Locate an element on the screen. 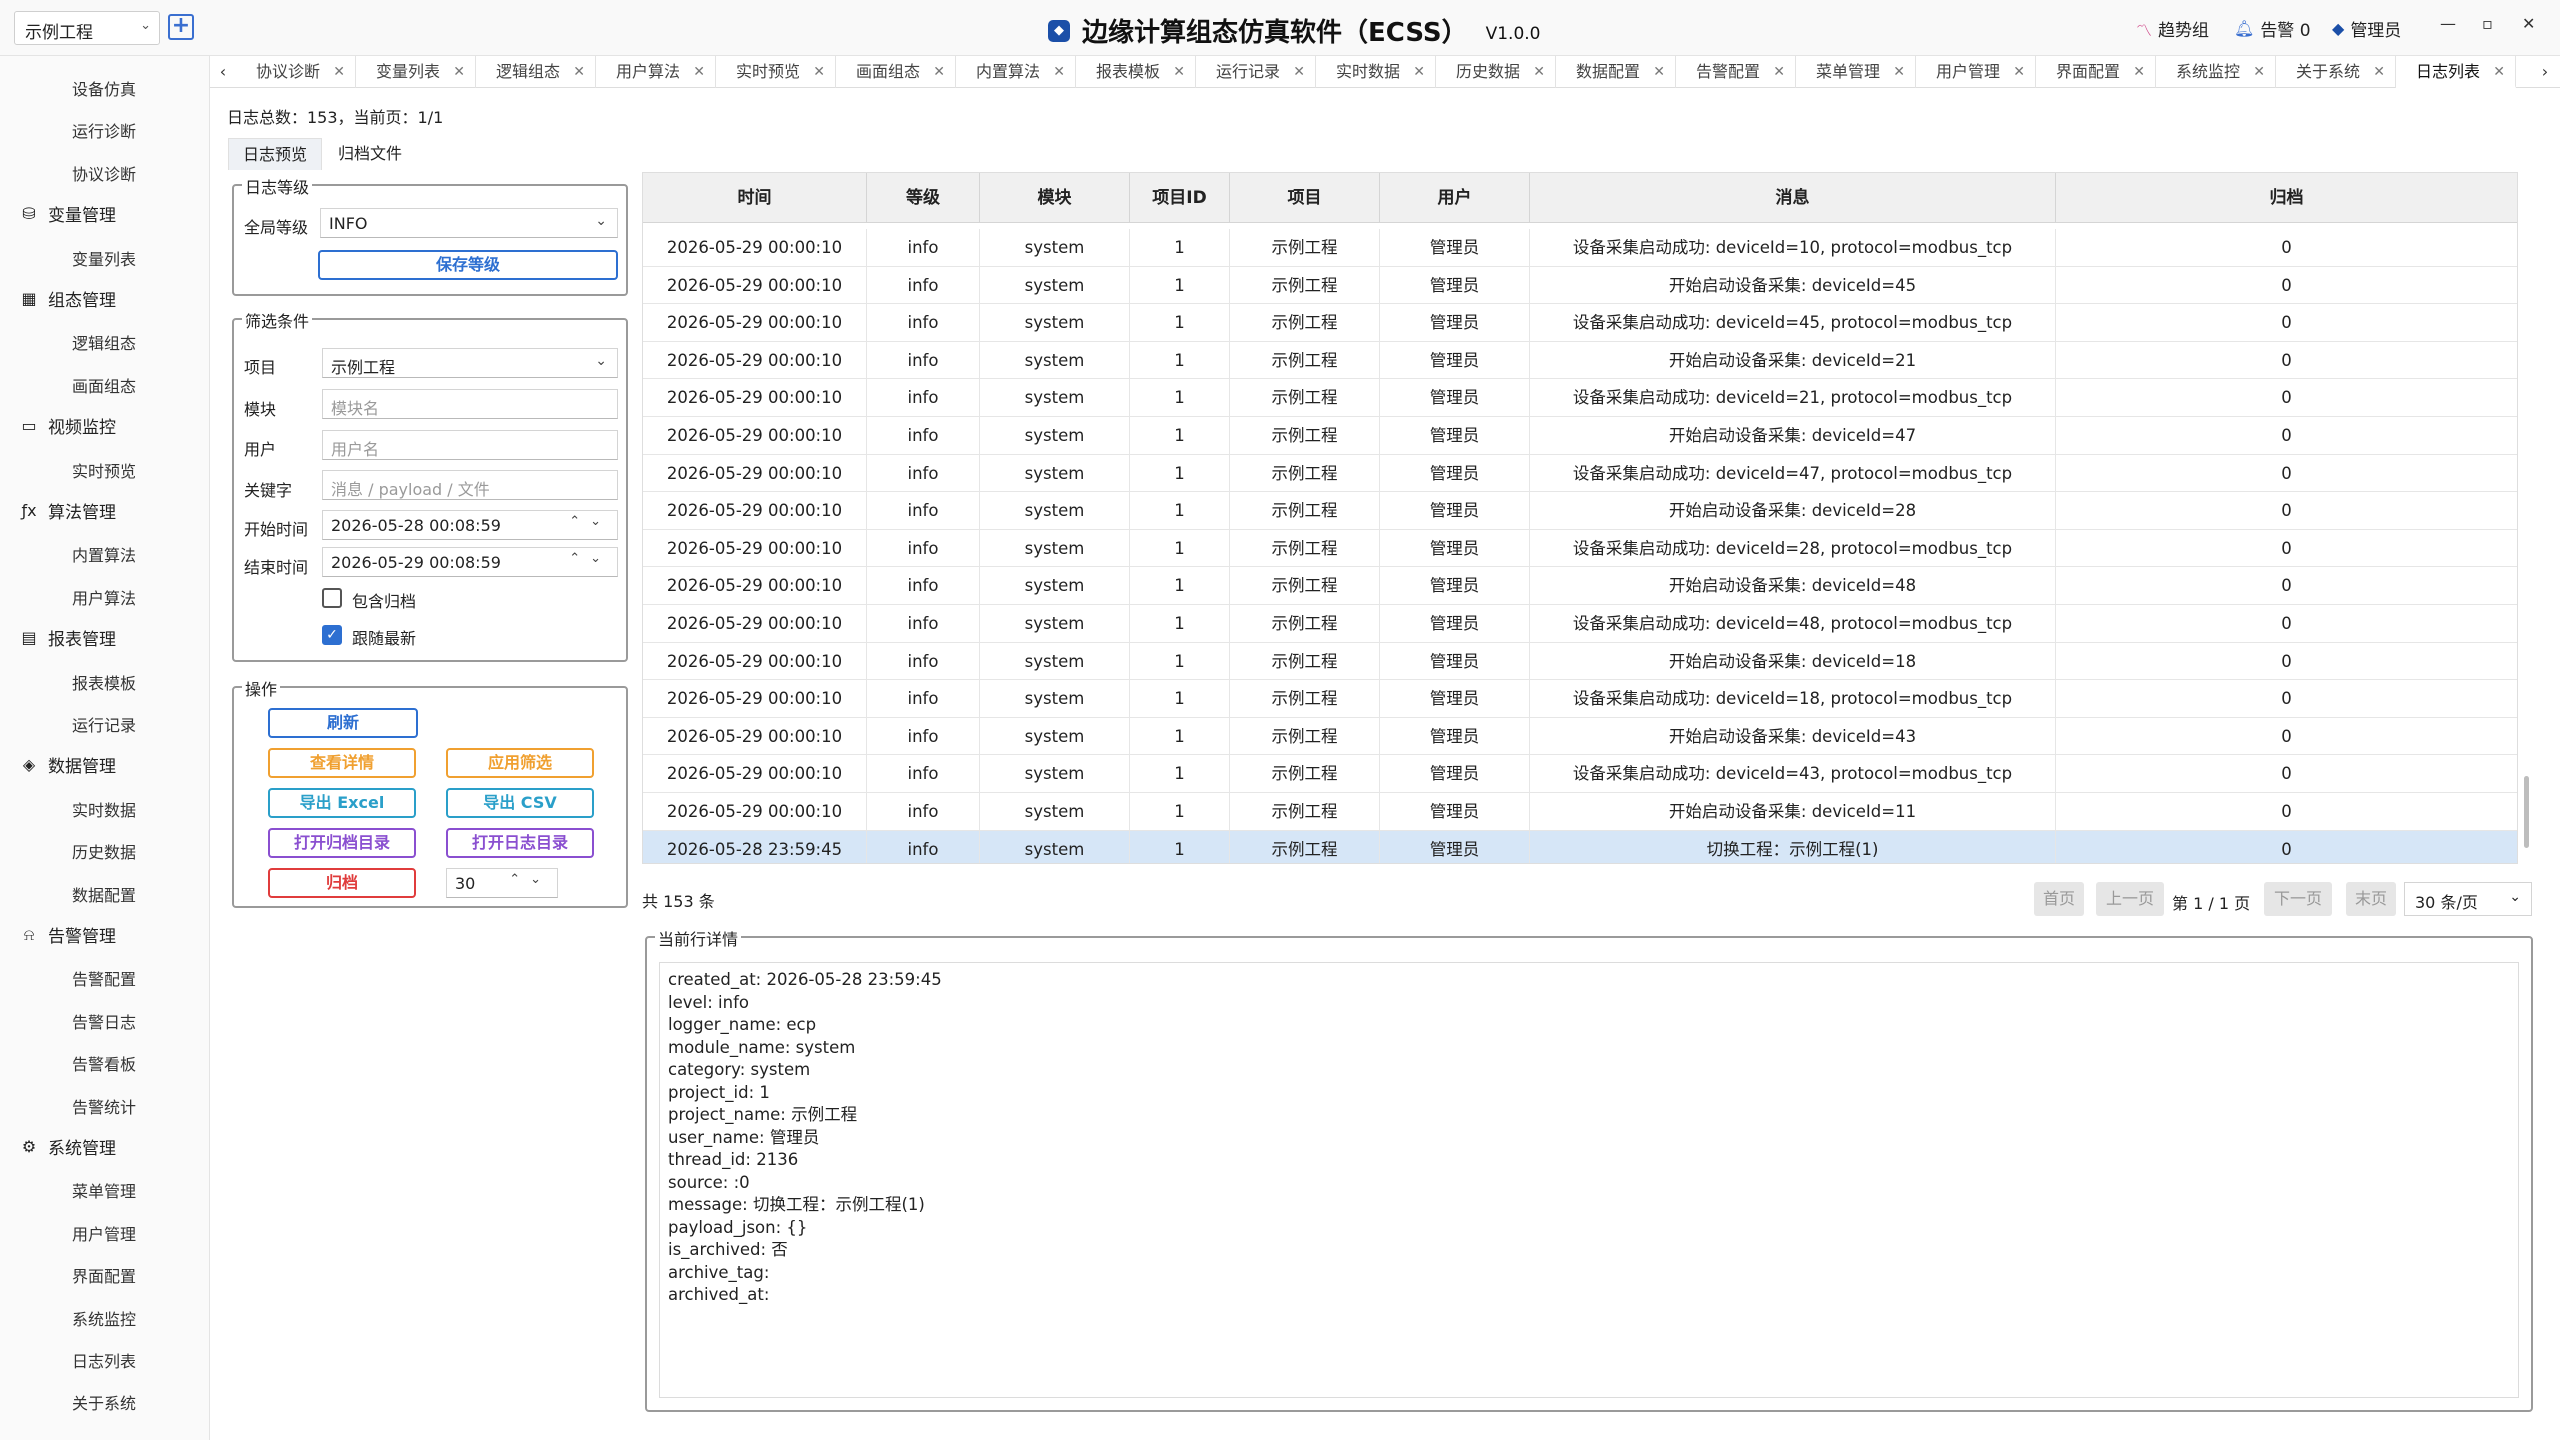  tab-7: 报表模板 ✕ is located at coordinates (1136, 72).